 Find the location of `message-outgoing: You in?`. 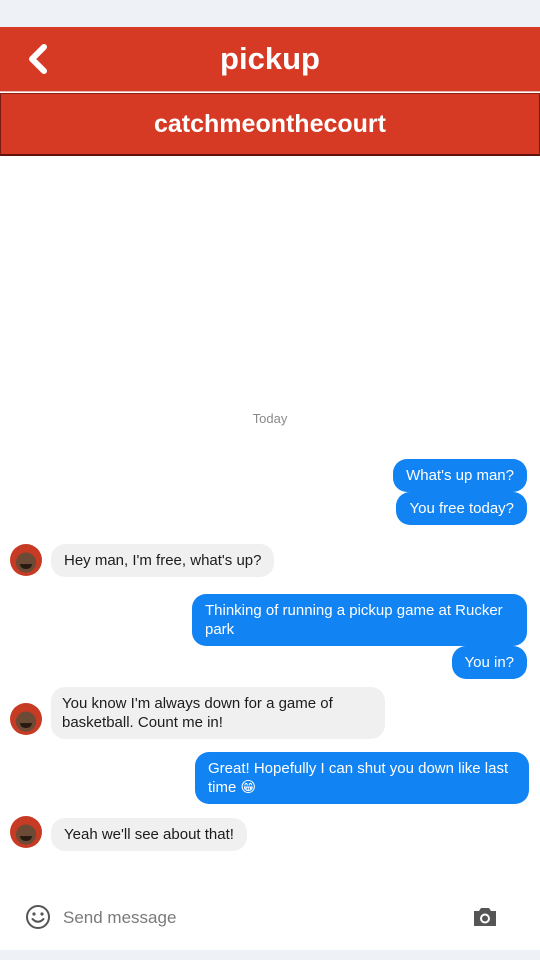

message-outgoing: You in? is located at coordinates (489, 662).